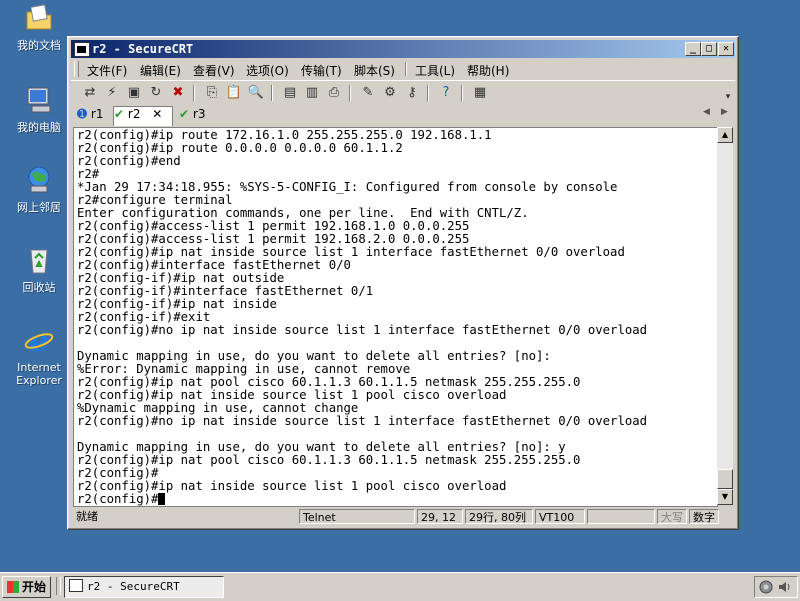 This screenshot has height=601, width=800. What do you see at coordinates (39, 45) in the screenshot?
I see `desktop-icon-label: 我的文档` at bounding box center [39, 45].